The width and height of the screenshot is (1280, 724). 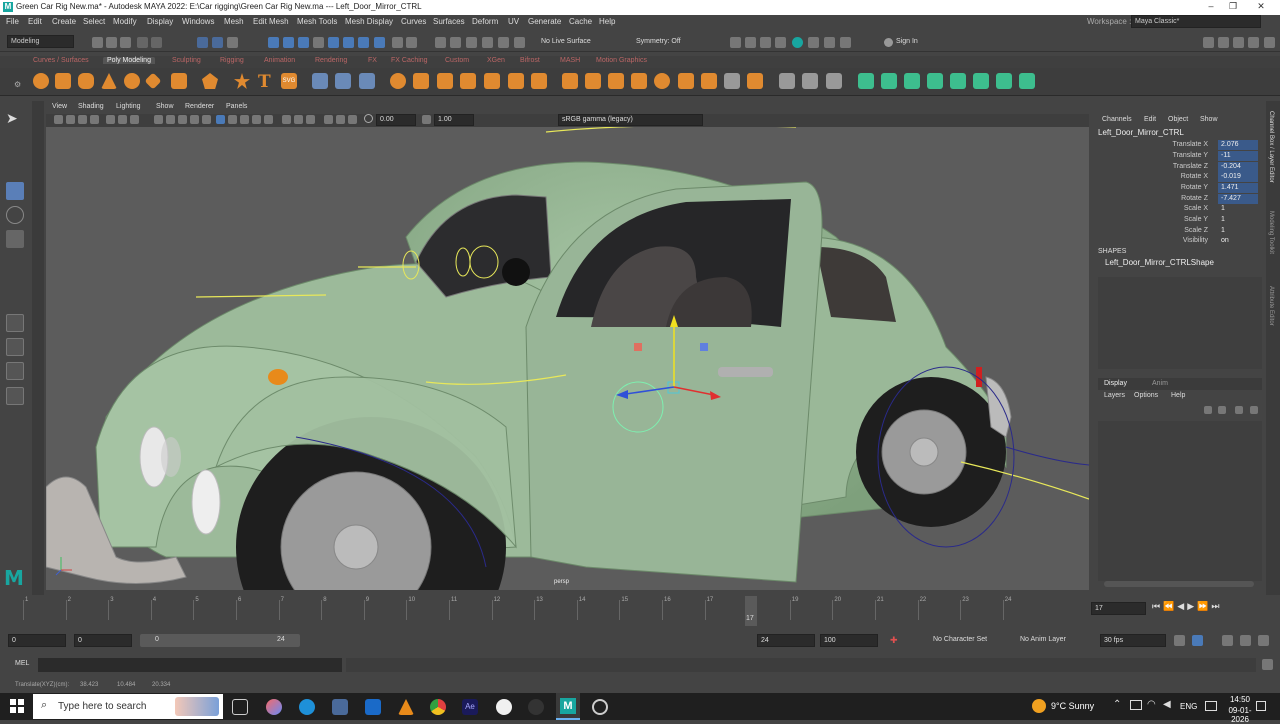 What do you see at coordinates (616, 81) in the screenshot?
I see `target-weld-icon` at bounding box center [616, 81].